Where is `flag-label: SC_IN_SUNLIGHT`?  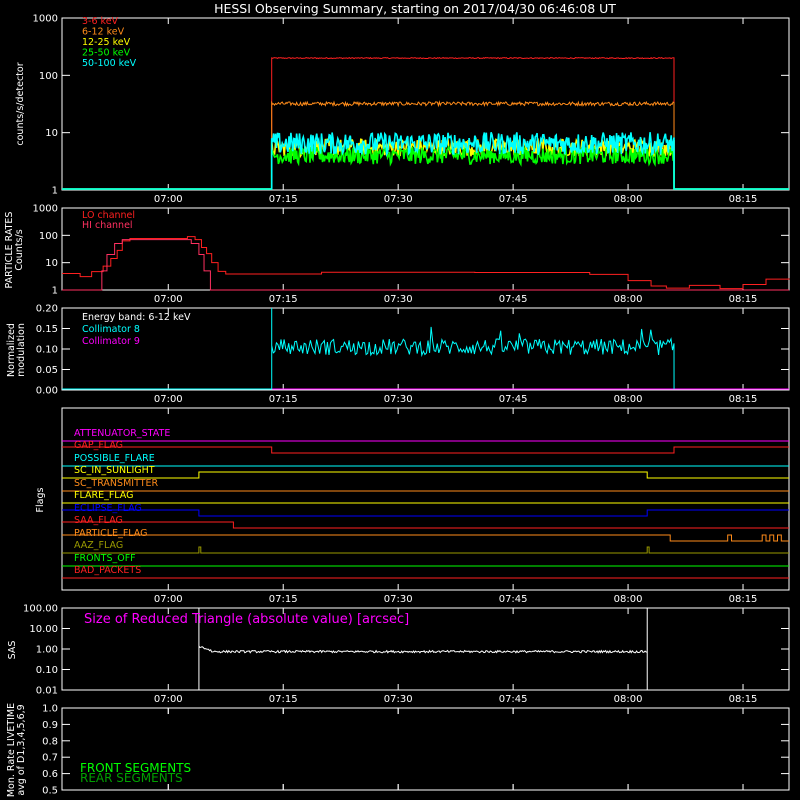 flag-label: SC_IN_SUNLIGHT is located at coordinates (114, 470).